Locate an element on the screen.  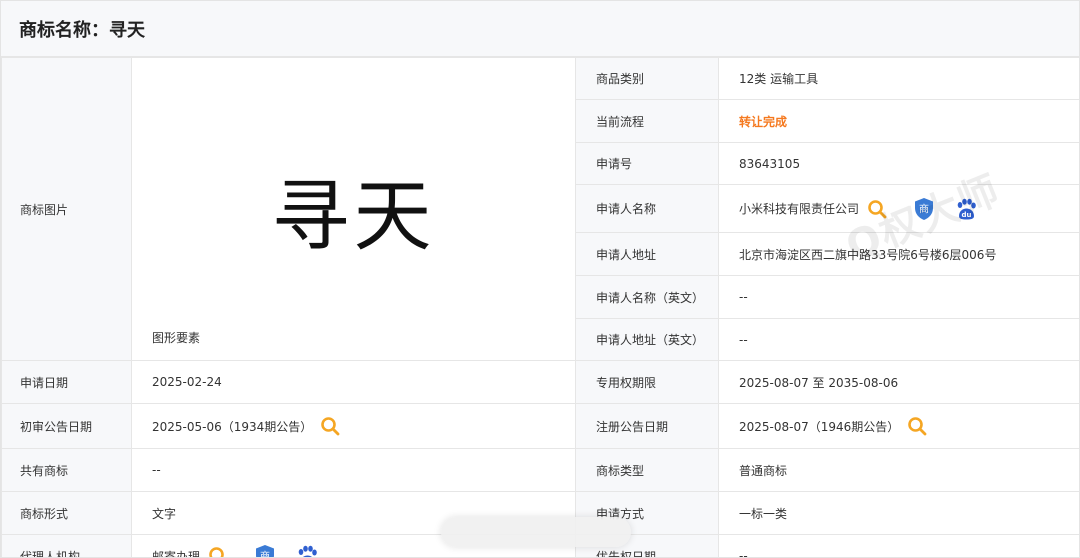
address-label: 申请人地址 is located at coordinates (647, 254).